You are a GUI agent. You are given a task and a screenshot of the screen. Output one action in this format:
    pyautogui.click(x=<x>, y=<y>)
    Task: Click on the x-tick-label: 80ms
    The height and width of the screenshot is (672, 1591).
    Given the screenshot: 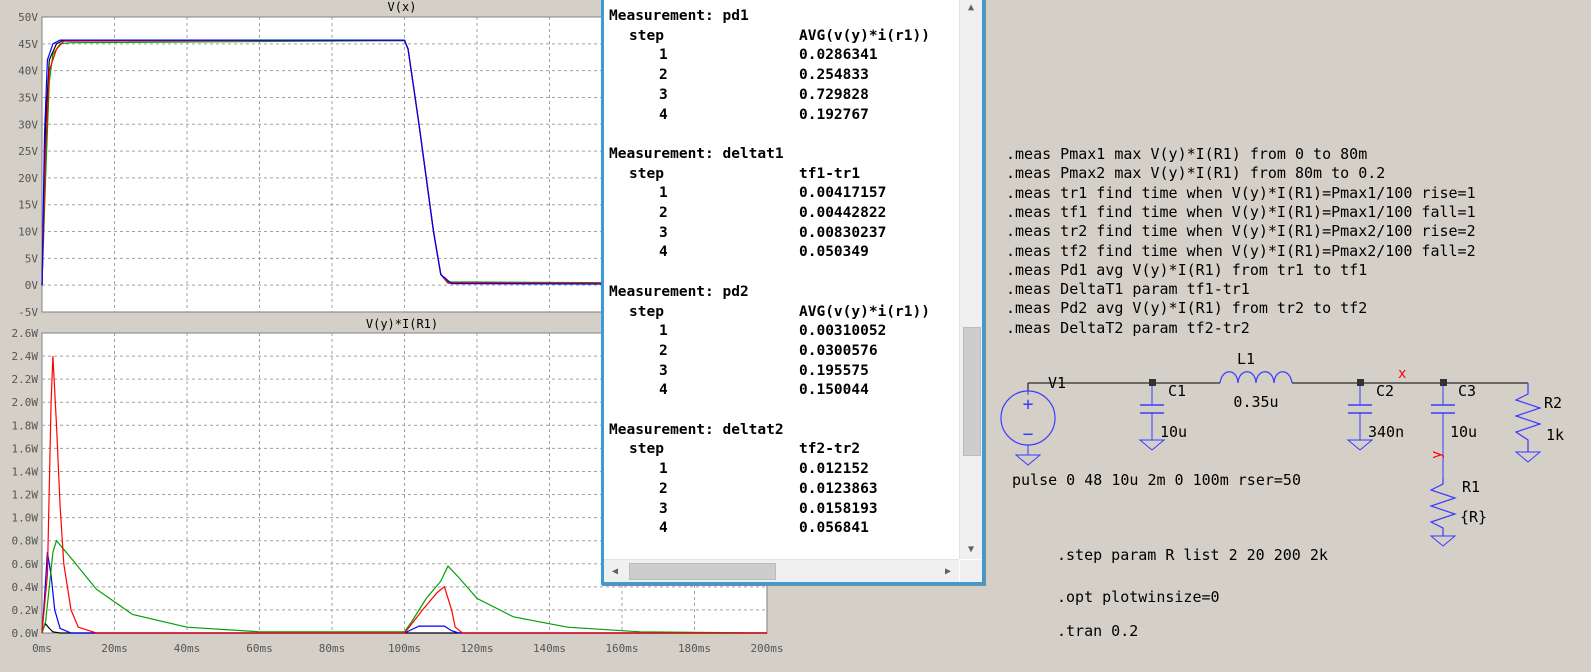 What is the action you would take?
    pyautogui.click(x=332, y=648)
    